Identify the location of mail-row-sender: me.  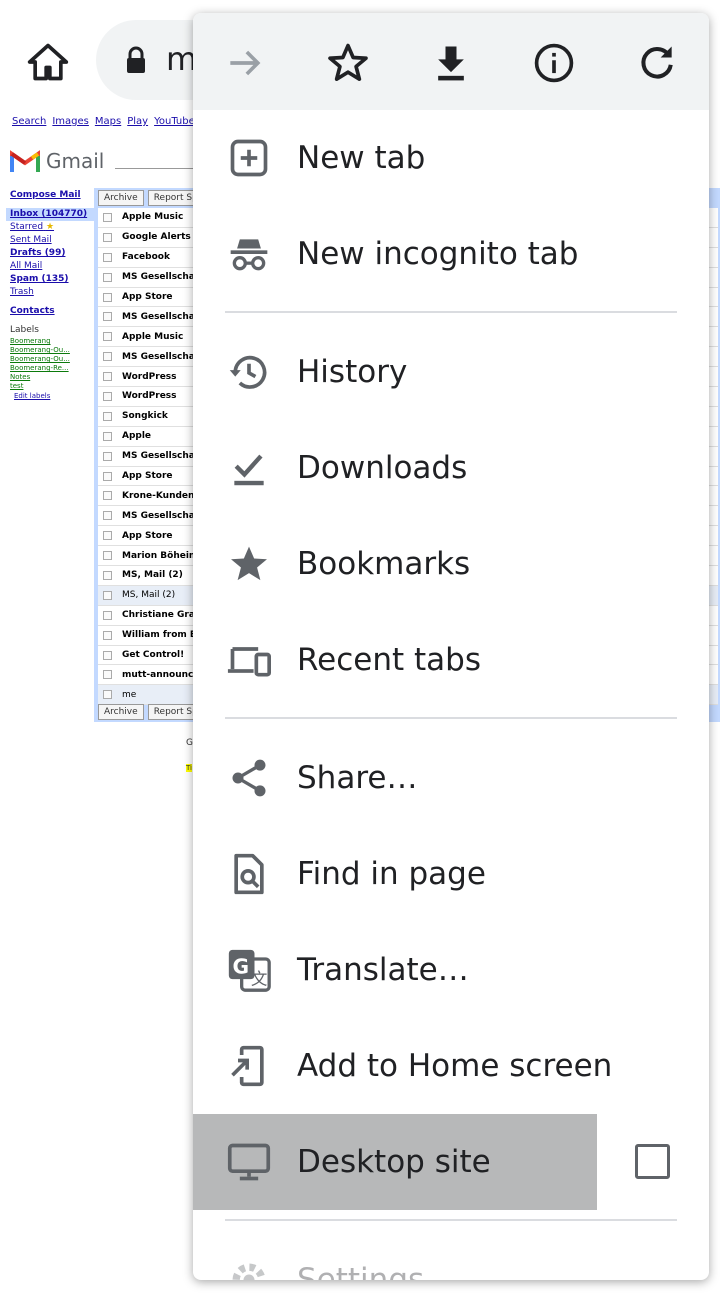
(129, 694).